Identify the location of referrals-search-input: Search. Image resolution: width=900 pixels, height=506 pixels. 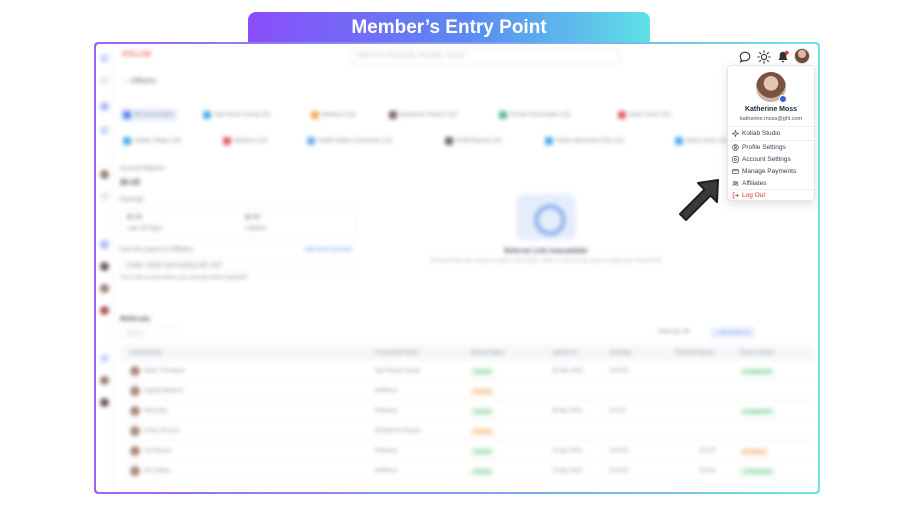
(150, 333).